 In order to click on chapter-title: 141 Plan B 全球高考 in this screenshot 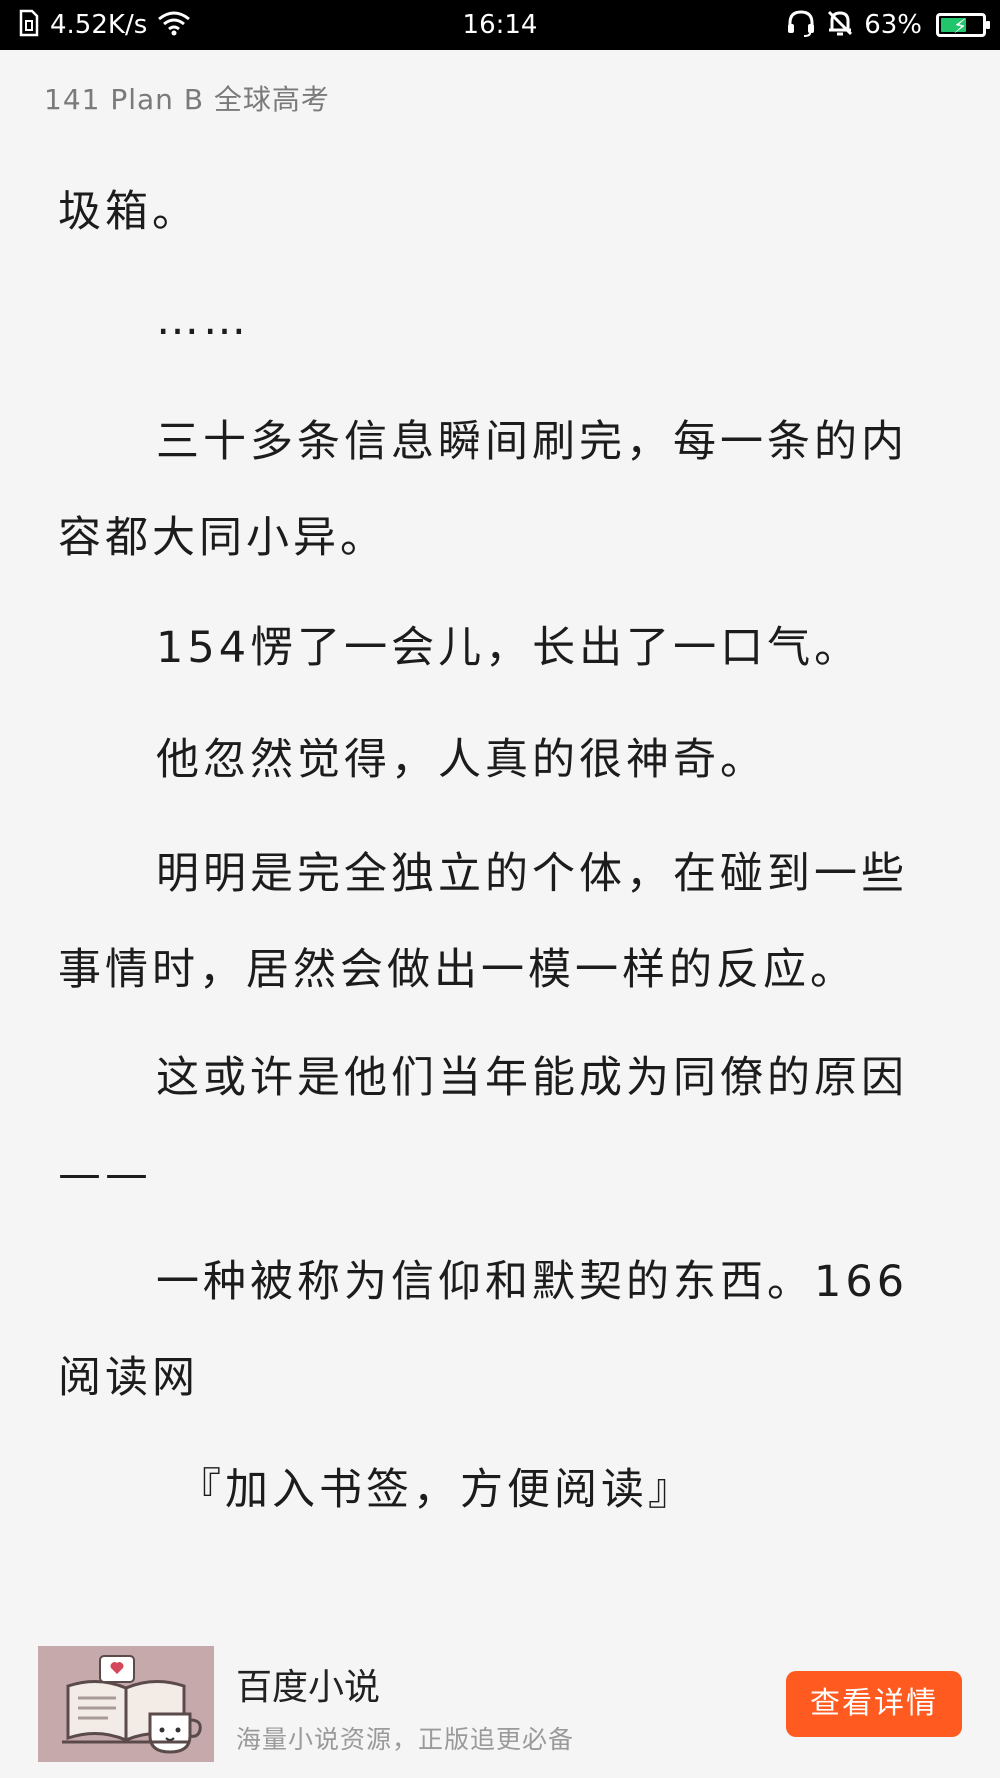, I will do `click(187, 99)`.